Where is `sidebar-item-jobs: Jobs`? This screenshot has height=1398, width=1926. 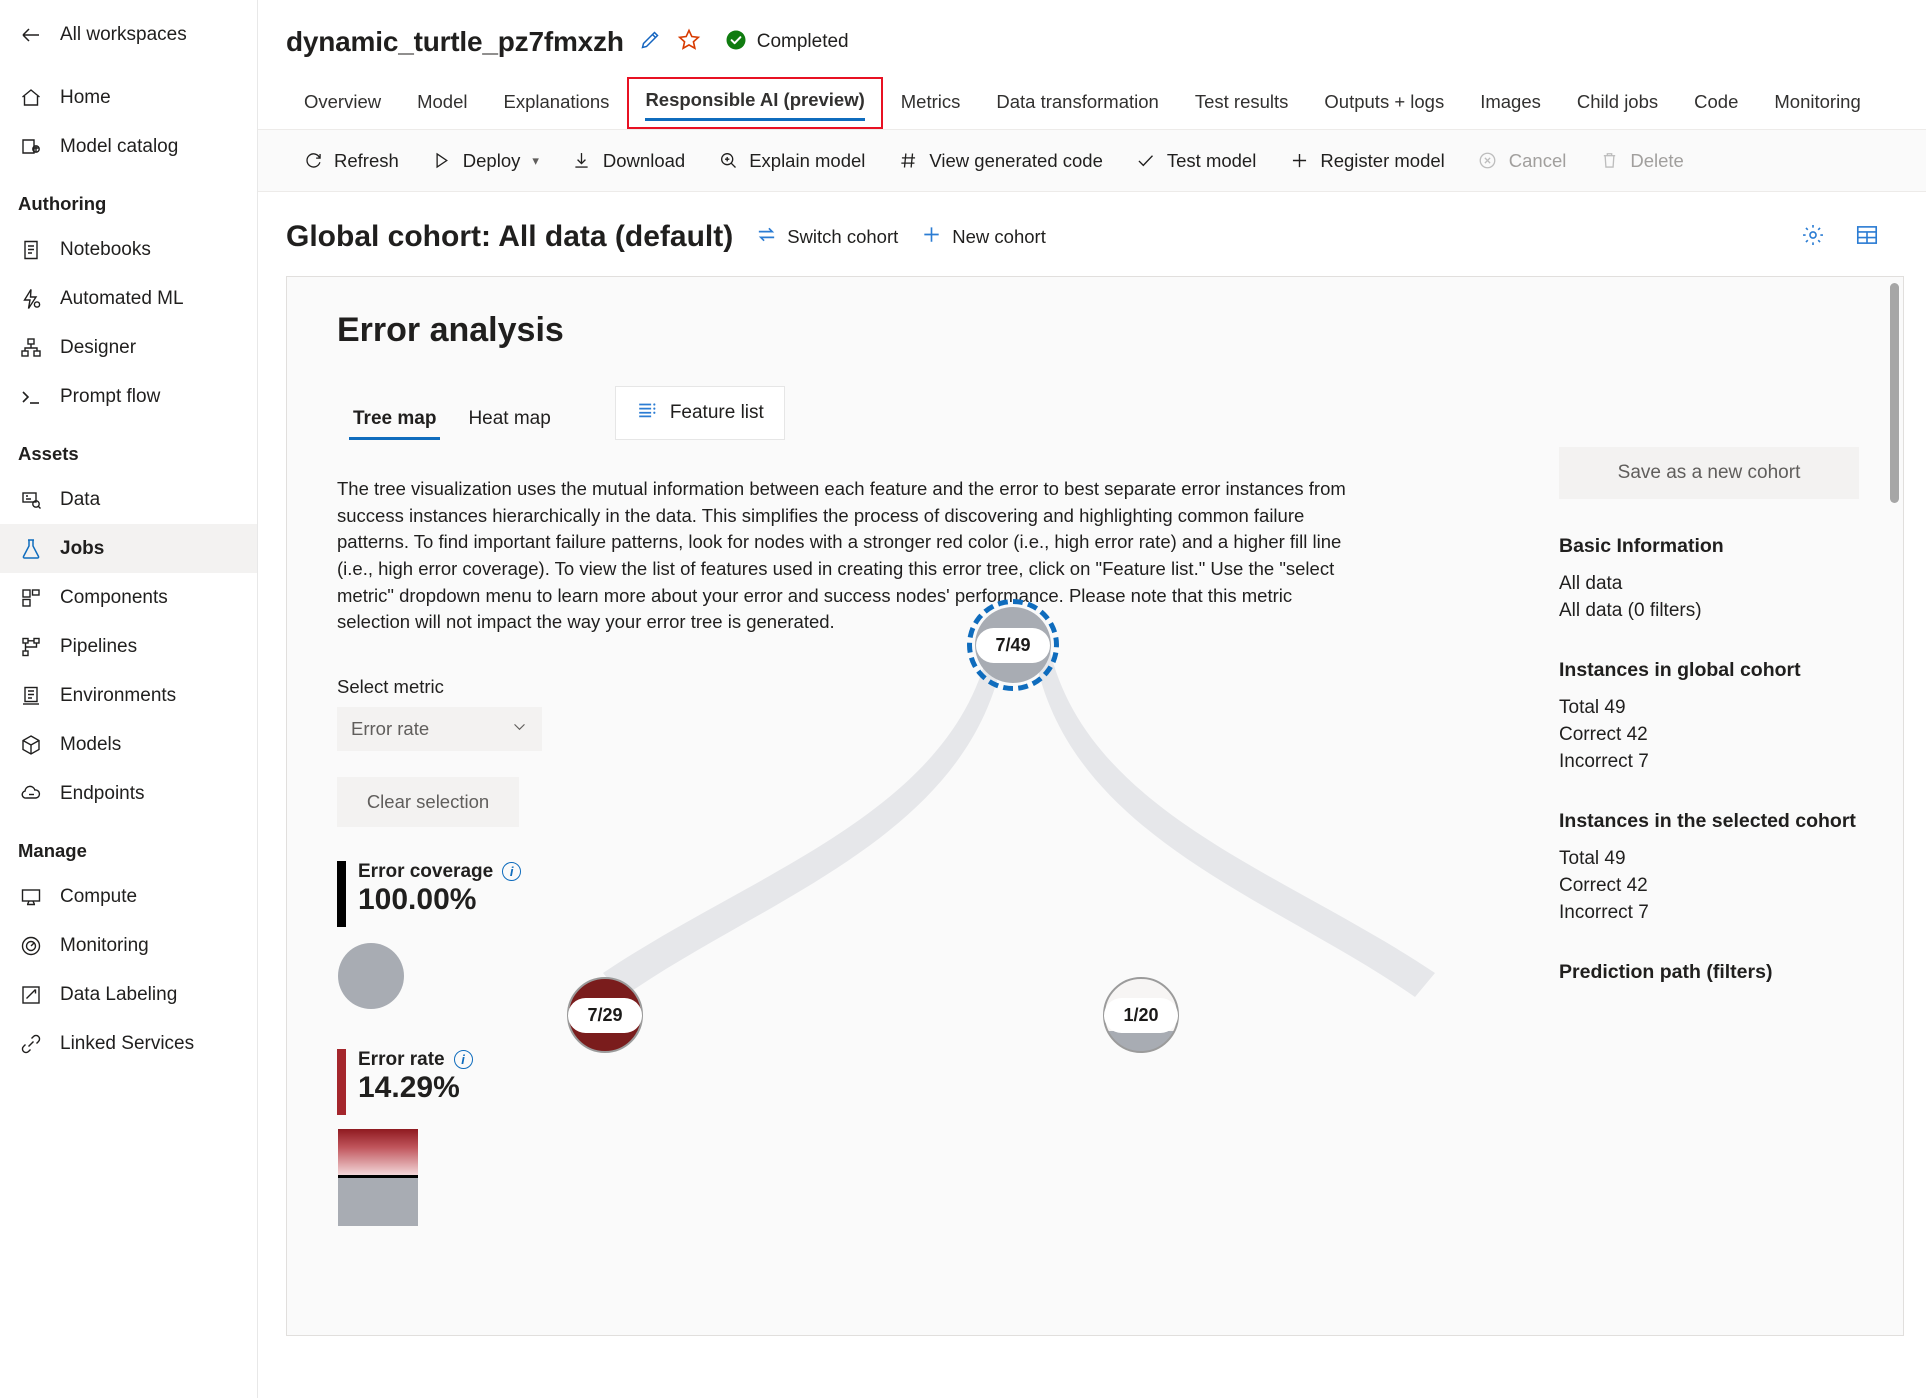
sidebar-item-jobs: Jobs is located at coordinates (128, 548).